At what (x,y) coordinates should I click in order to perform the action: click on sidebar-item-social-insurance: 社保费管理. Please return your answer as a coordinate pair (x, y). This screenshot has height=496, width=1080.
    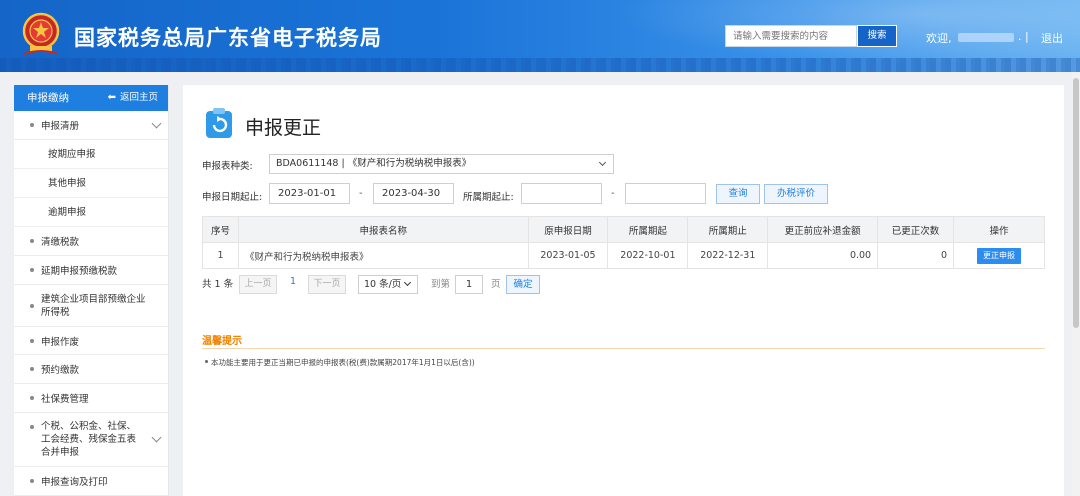
    Looking at the image, I should click on (91, 398).